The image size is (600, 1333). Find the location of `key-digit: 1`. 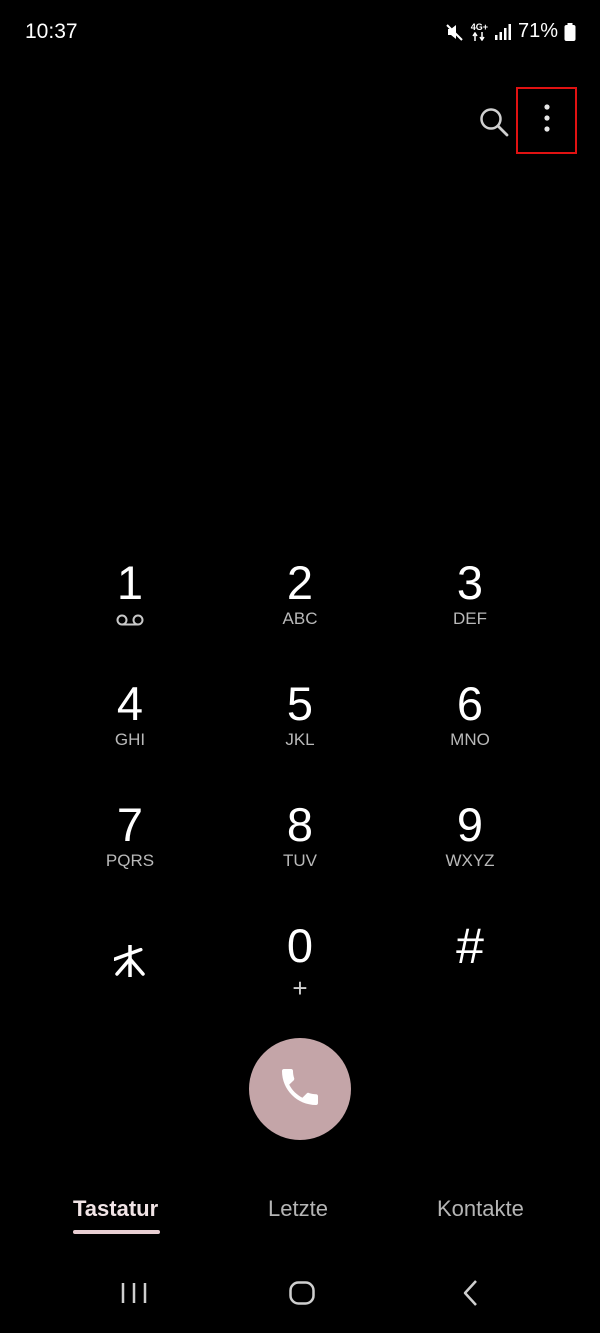

key-digit: 1 is located at coordinates (130, 582).